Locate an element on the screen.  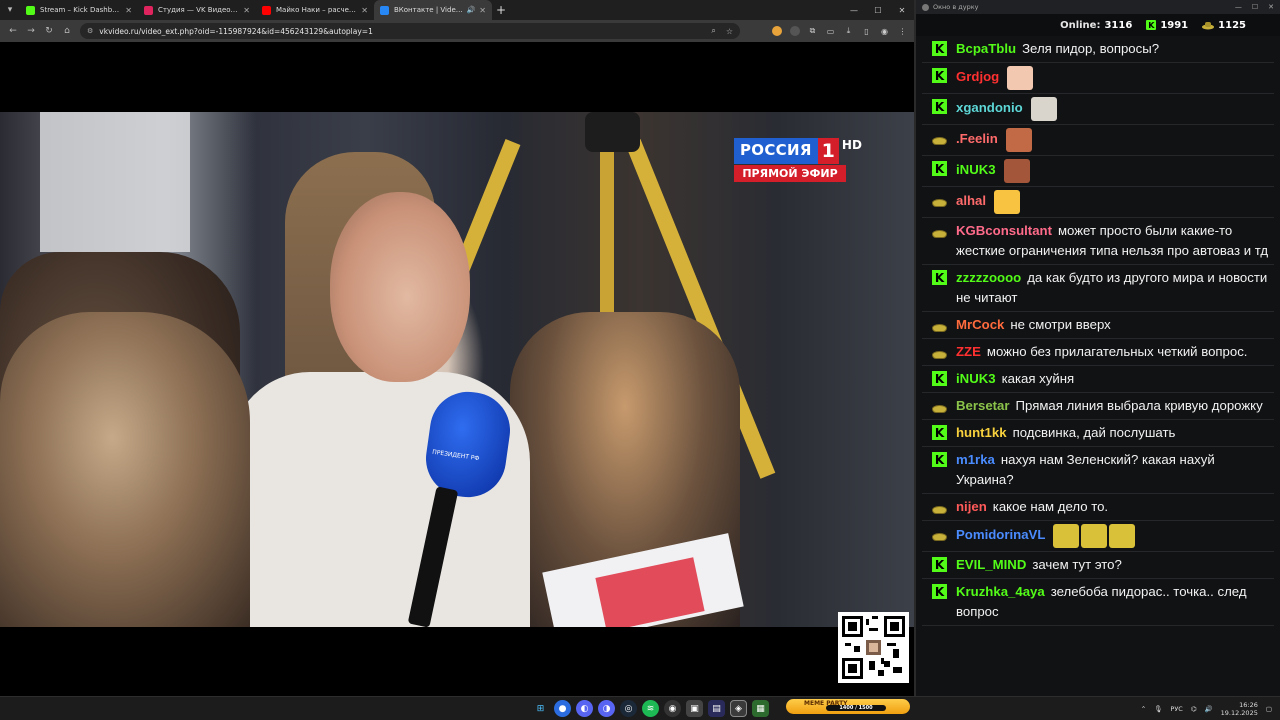
chat-username: nijen is located at coordinates (971, 506).